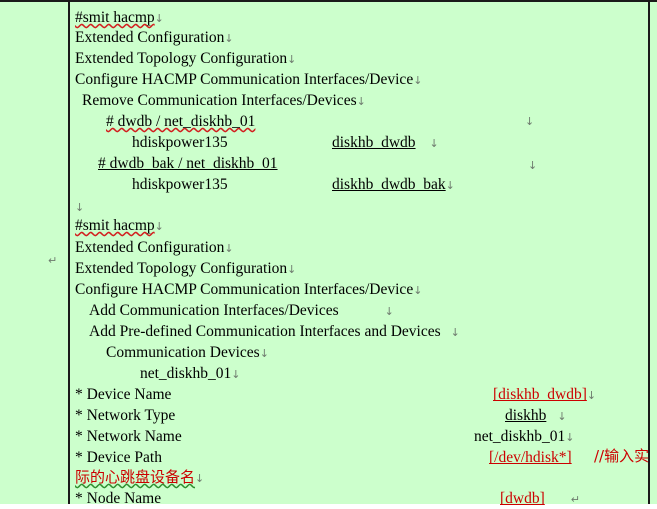 The image size is (657, 509). I want to click on value-diskhb-dwdb-bak: diskhb_dwdb_bak↓, so click(393, 185).